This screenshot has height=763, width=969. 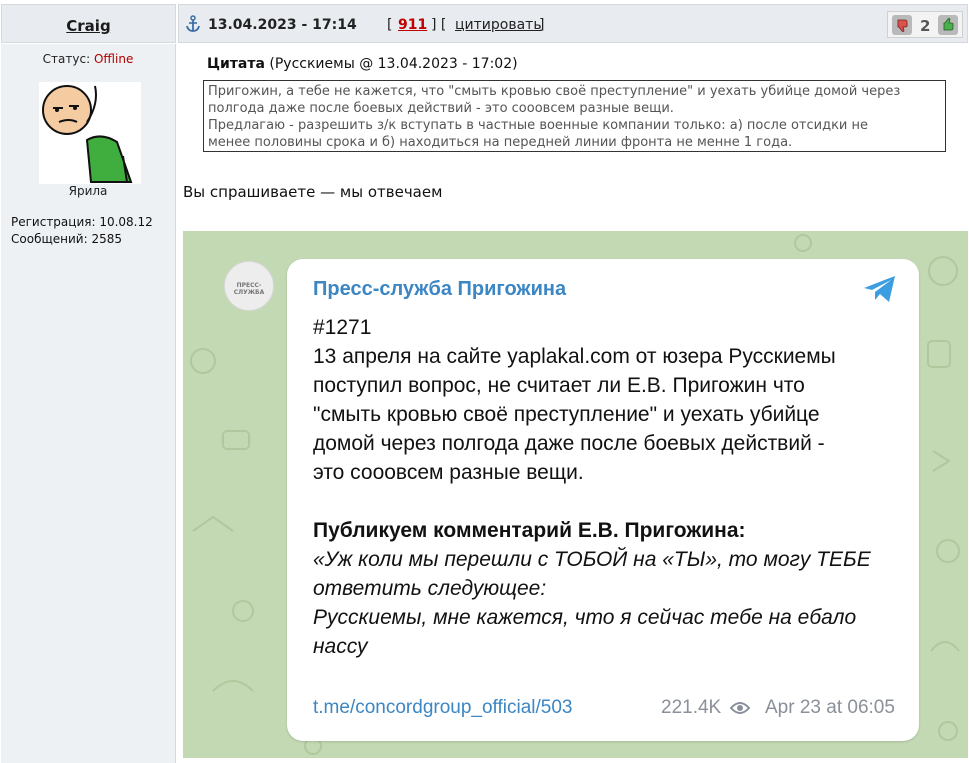 I want to click on user-registration: Регистрация: 10.08.12, so click(x=82, y=222).